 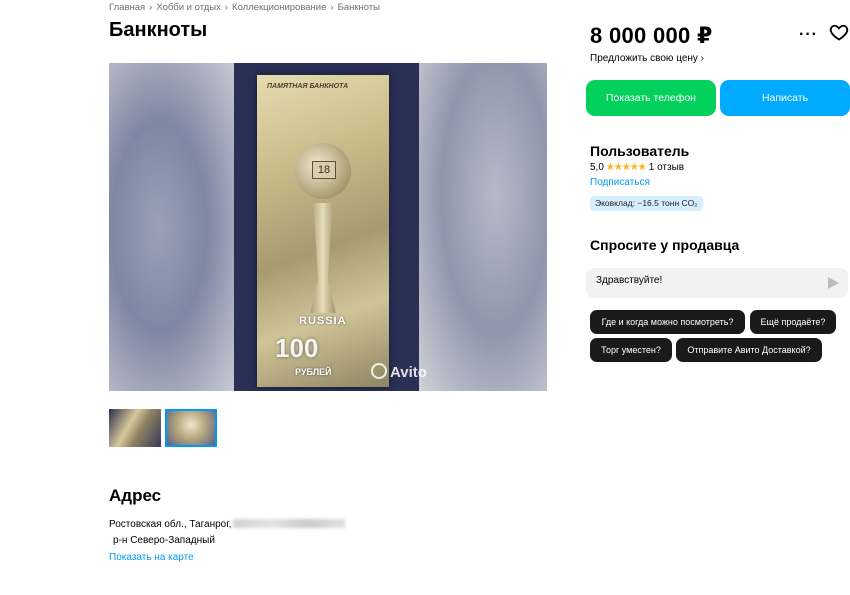 I want to click on address-district: р-н Северо-Западный, so click(x=164, y=540).